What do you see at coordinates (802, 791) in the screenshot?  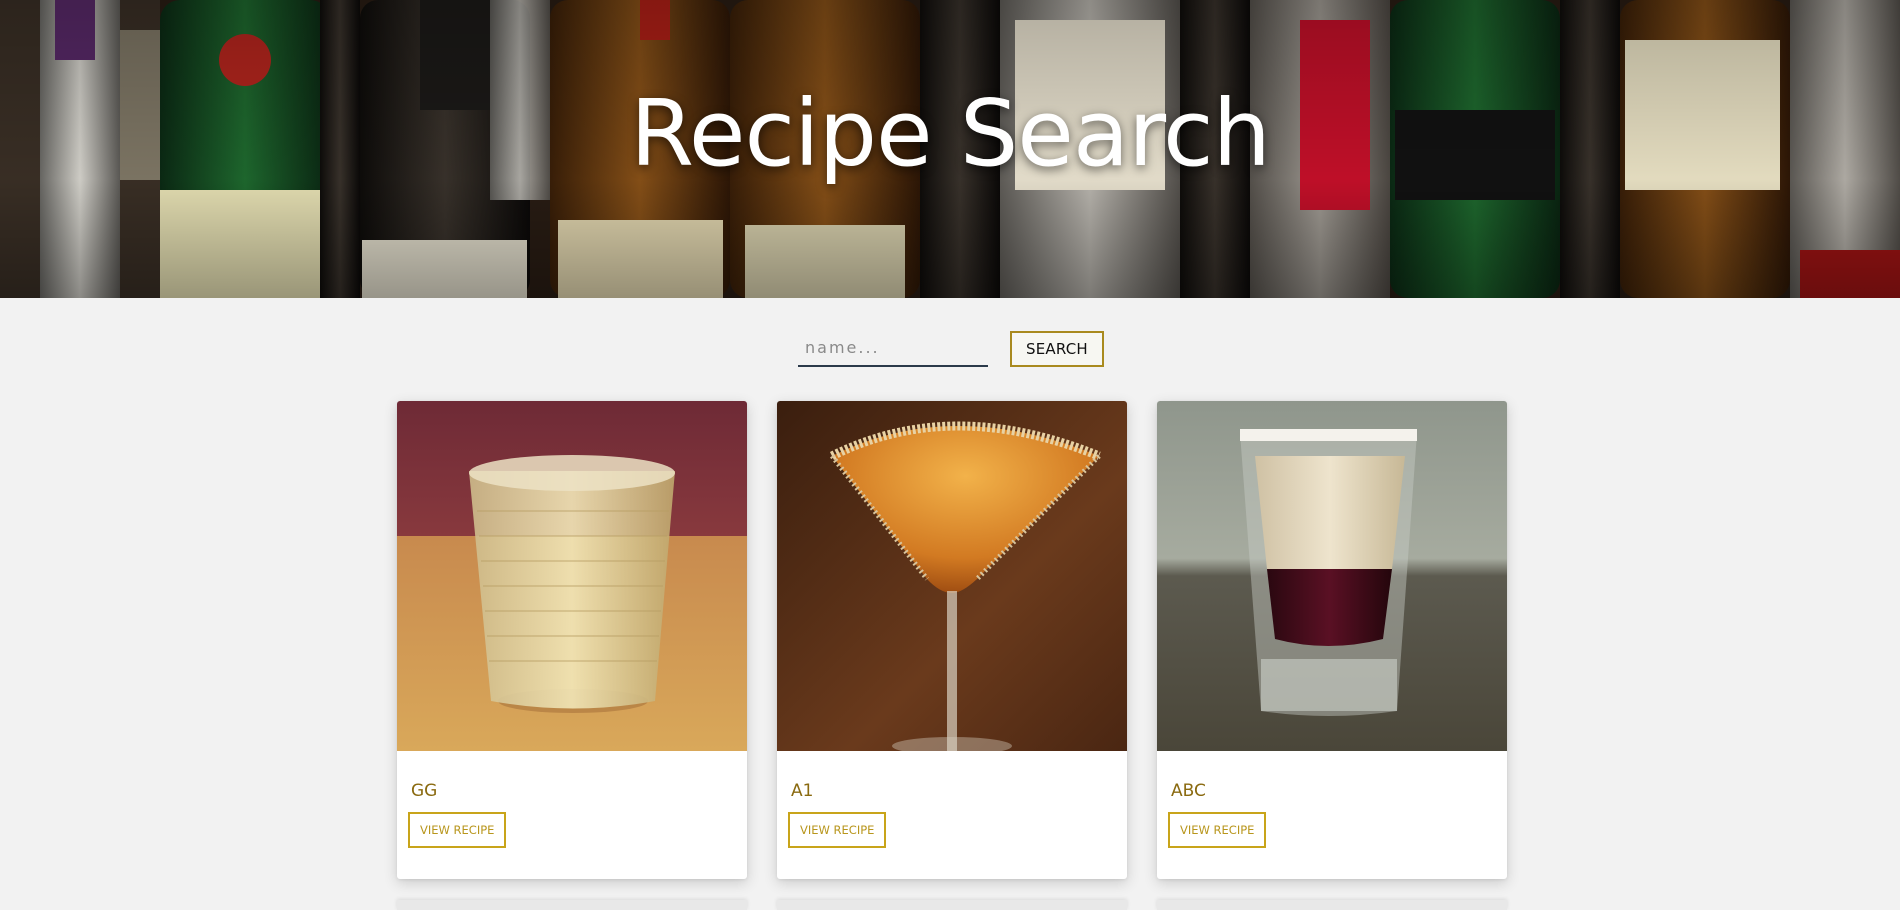 I see `recipe-name: A1` at bounding box center [802, 791].